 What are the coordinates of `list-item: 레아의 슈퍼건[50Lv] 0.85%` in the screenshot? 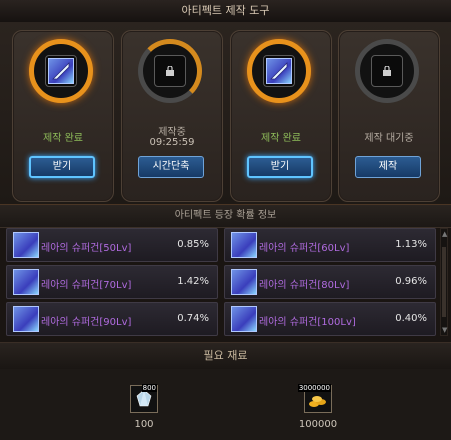 It's located at (112, 245).